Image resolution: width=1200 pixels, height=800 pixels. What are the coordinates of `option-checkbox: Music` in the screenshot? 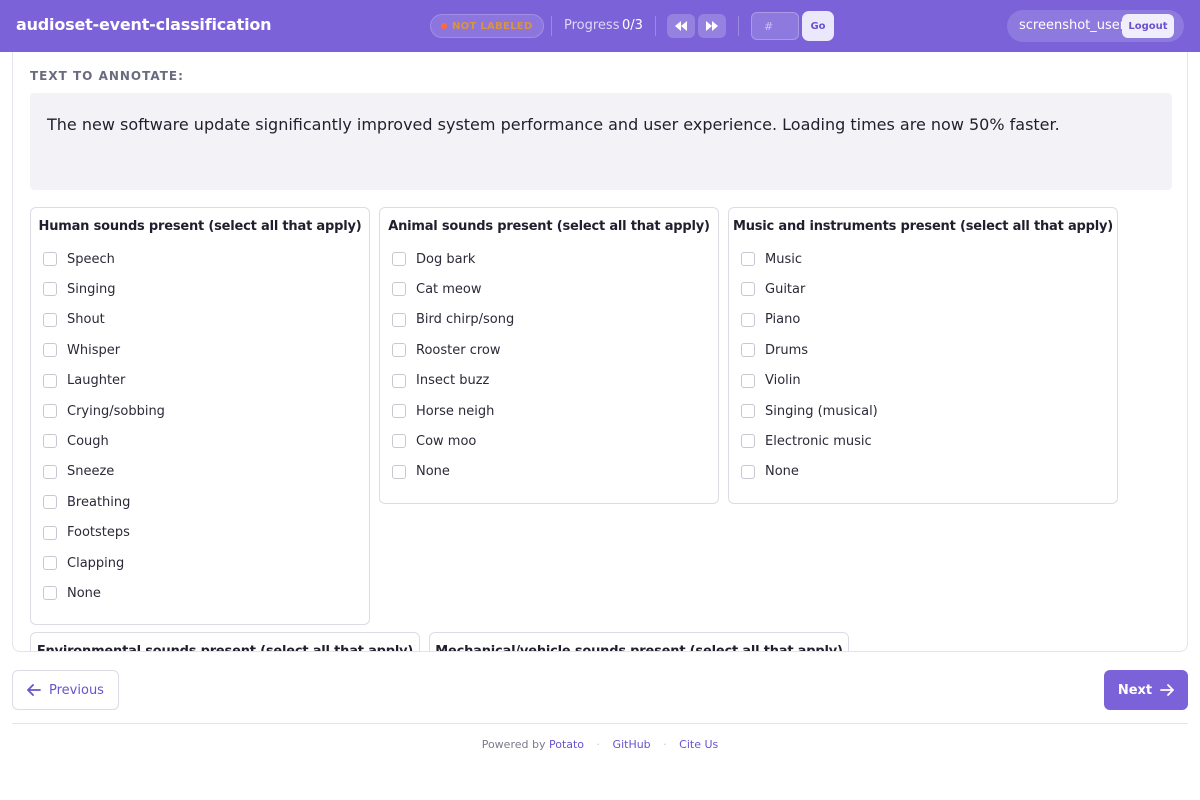 It's located at (771, 259).